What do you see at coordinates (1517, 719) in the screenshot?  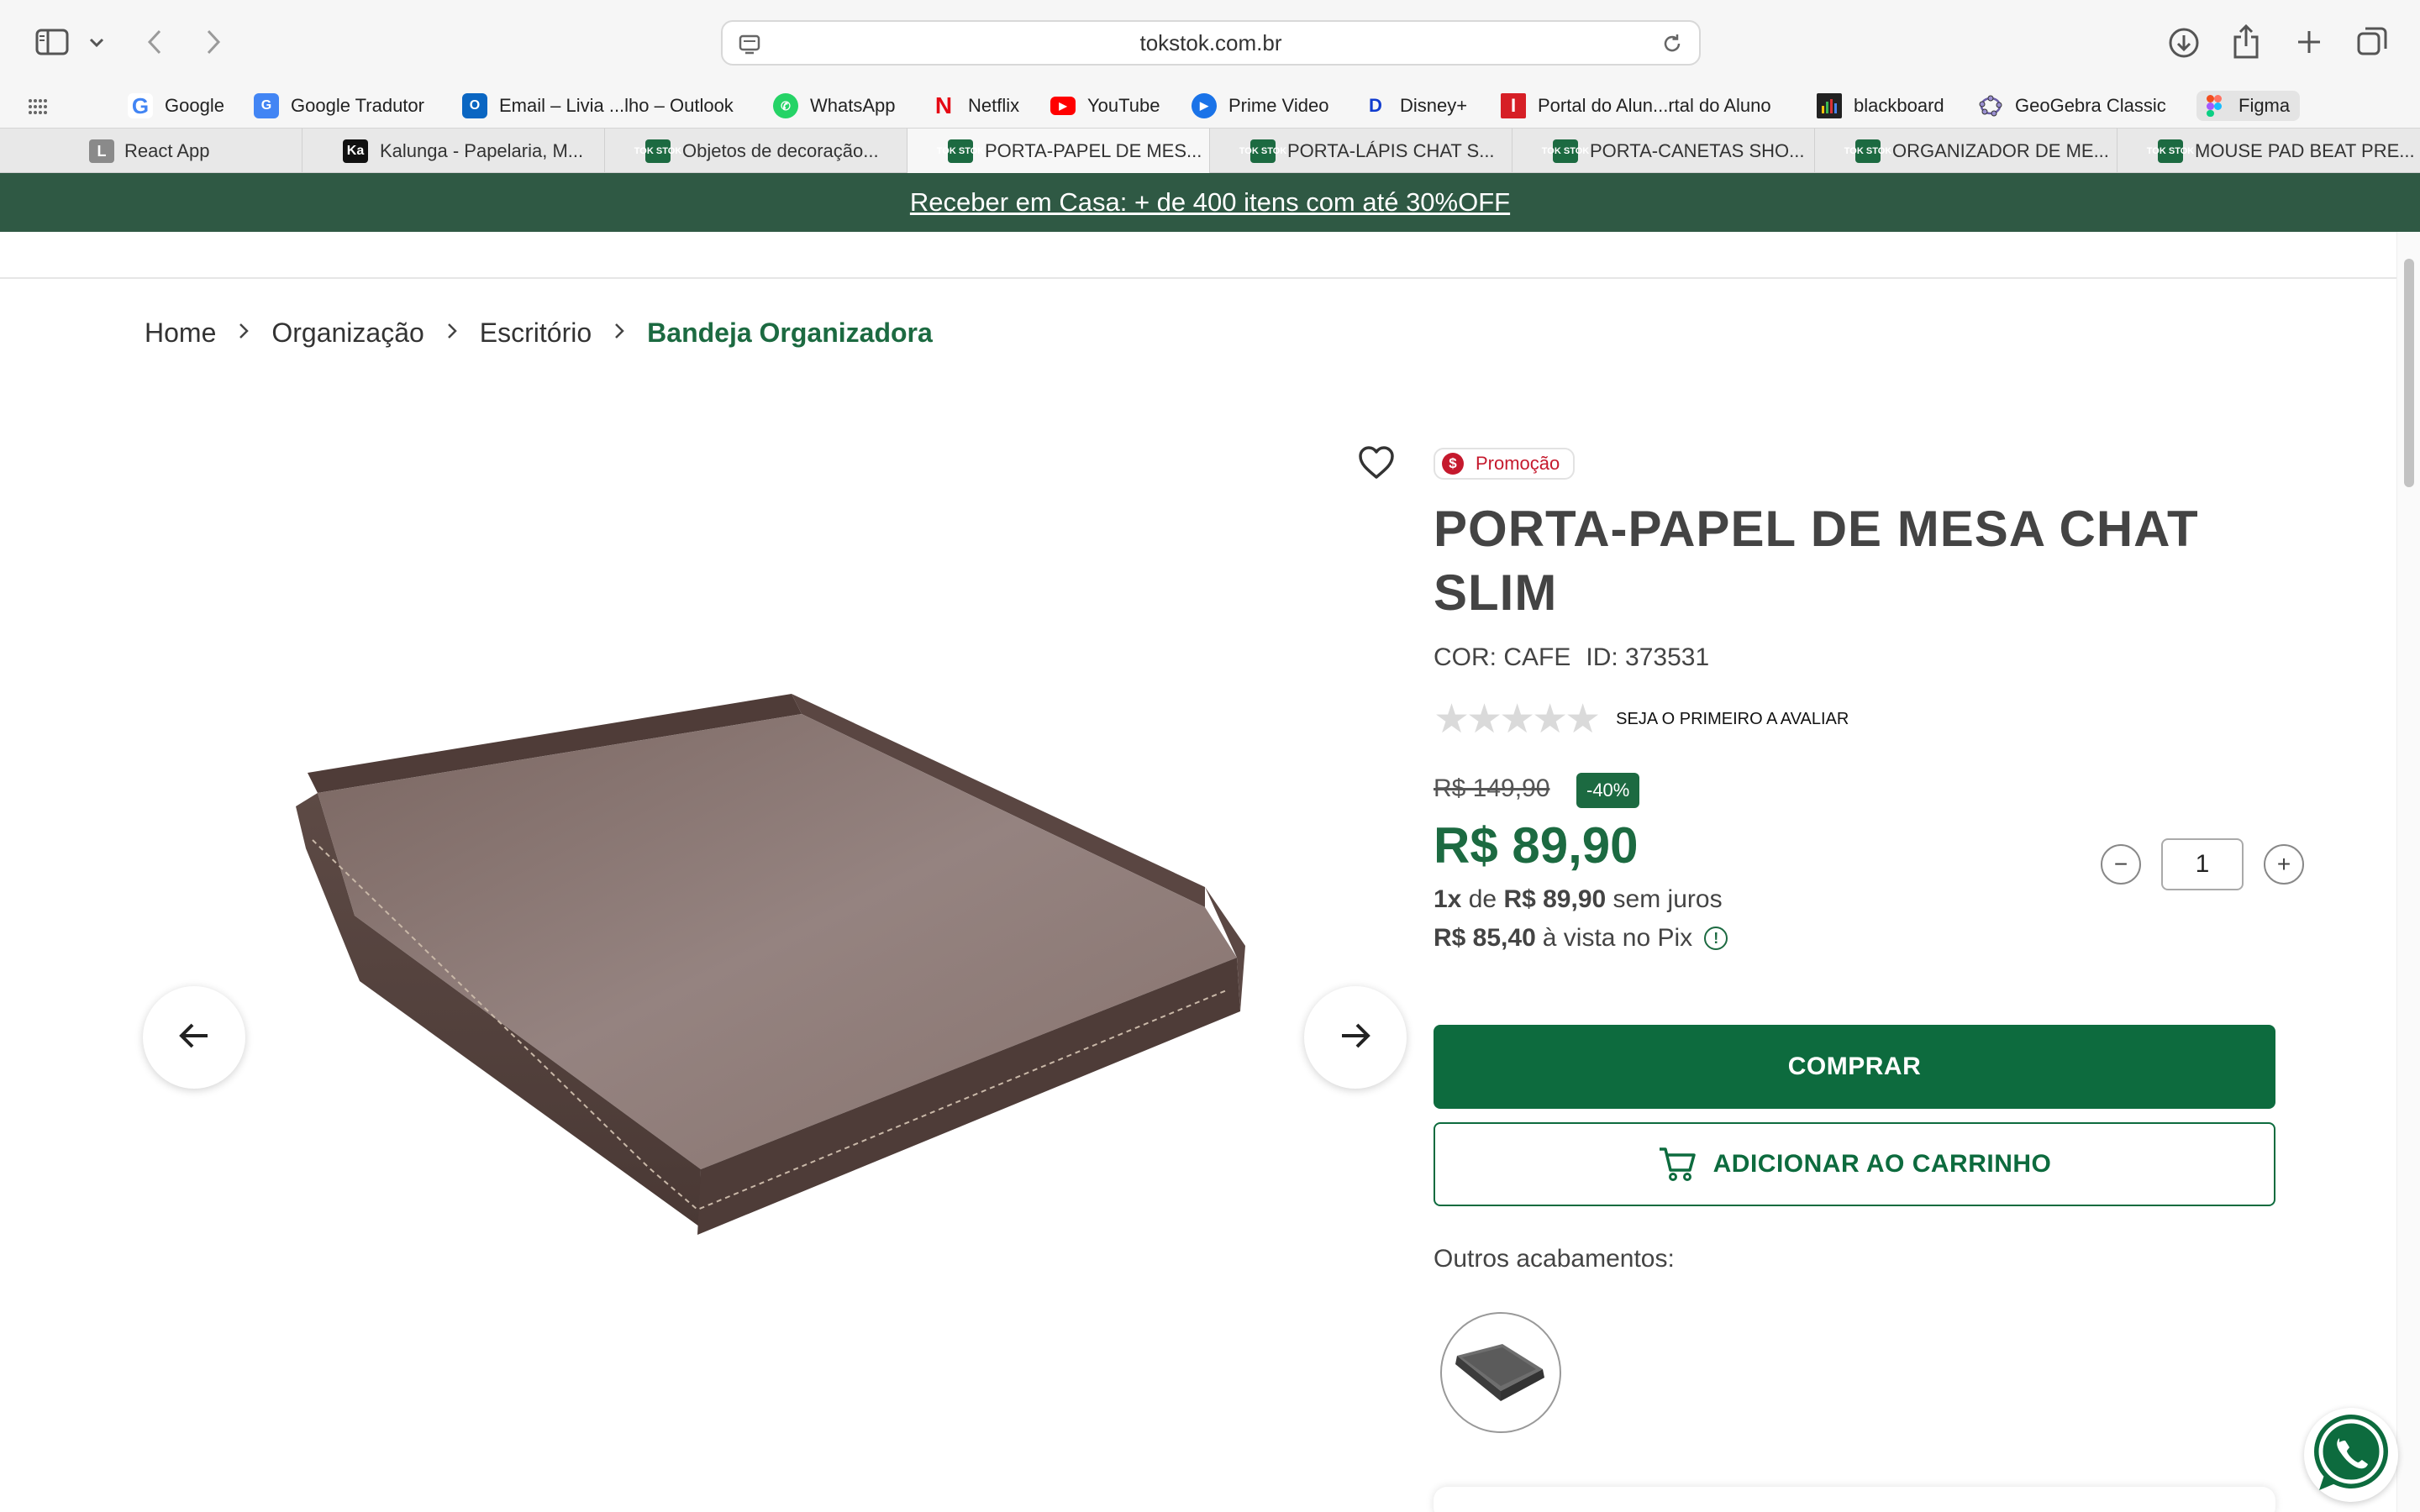 I see `rating-stars-icon: ★★★★★` at bounding box center [1517, 719].